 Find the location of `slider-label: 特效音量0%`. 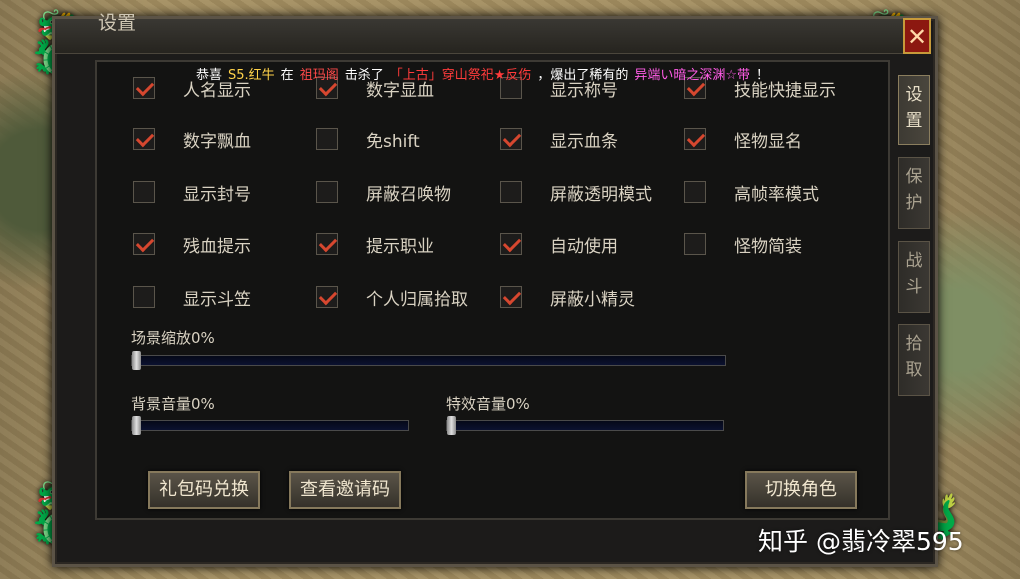

slider-label: 特效音量0% is located at coordinates (488, 404).